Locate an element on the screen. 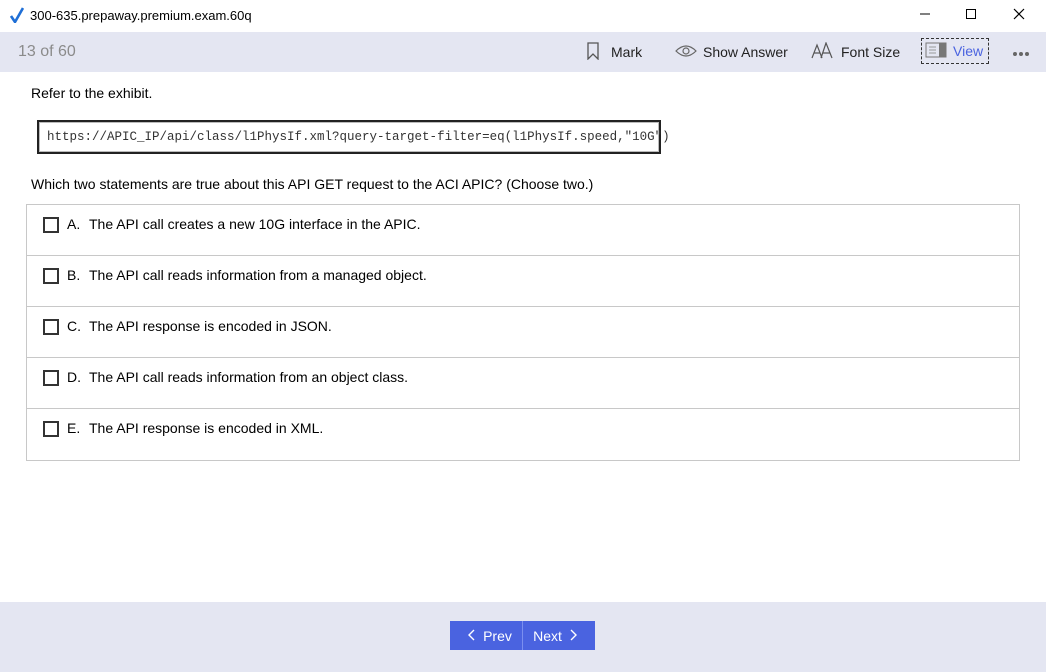 The height and width of the screenshot is (672, 1046). checkmark-logo-icon is located at coordinates (17, 16).